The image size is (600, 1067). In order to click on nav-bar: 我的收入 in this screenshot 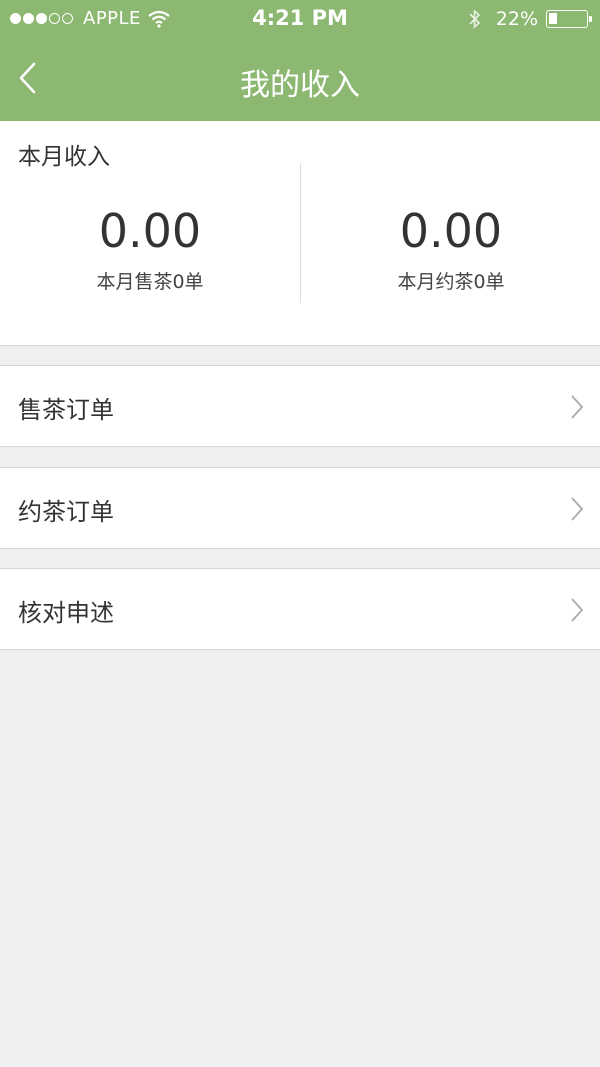, I will do `click(300, 80)`.